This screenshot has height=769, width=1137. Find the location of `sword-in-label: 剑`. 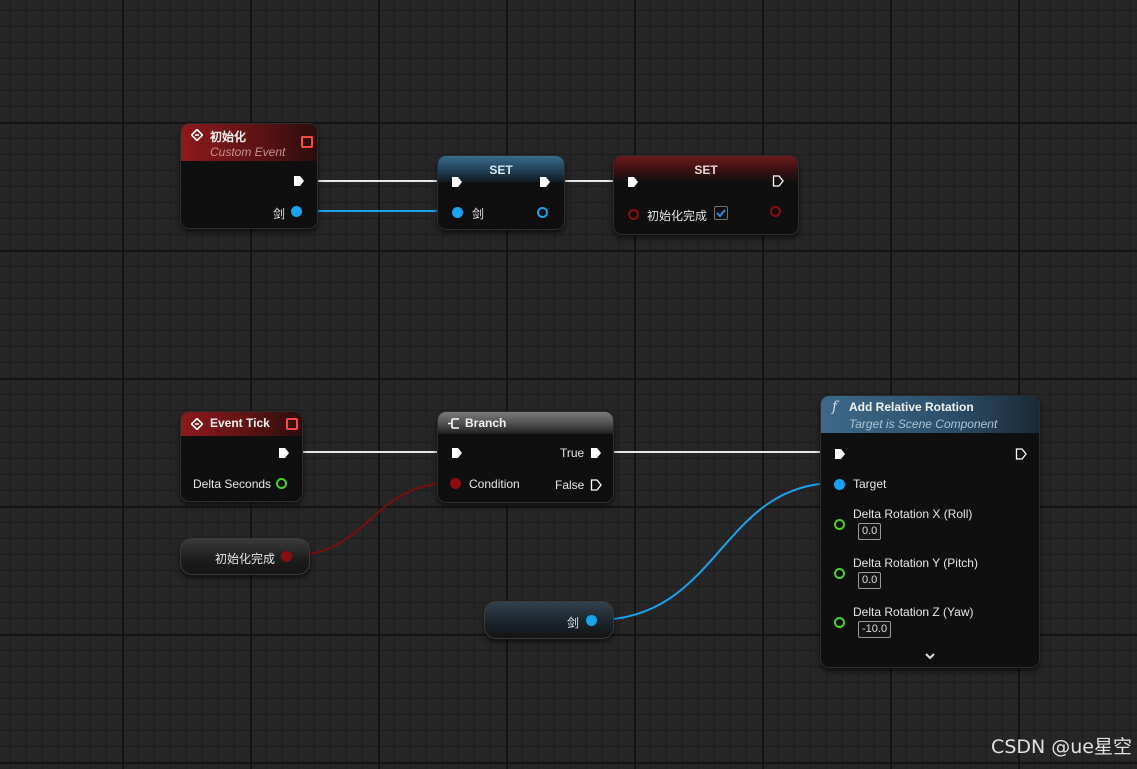

sword-in-label: 剑 is located at coordinates (478, 214).